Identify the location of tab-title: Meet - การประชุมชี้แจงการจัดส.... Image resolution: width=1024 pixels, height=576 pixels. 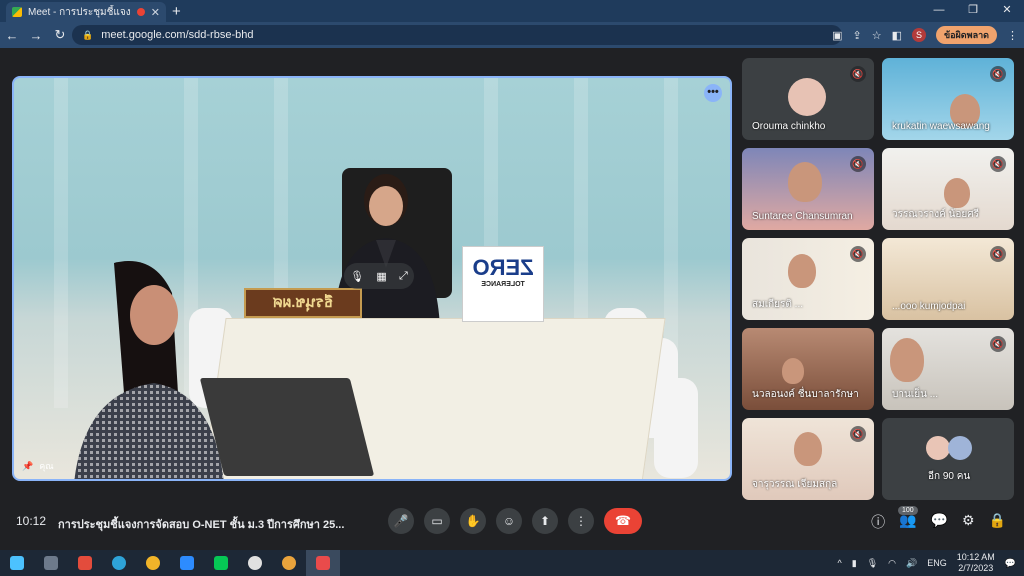
(79, 12).